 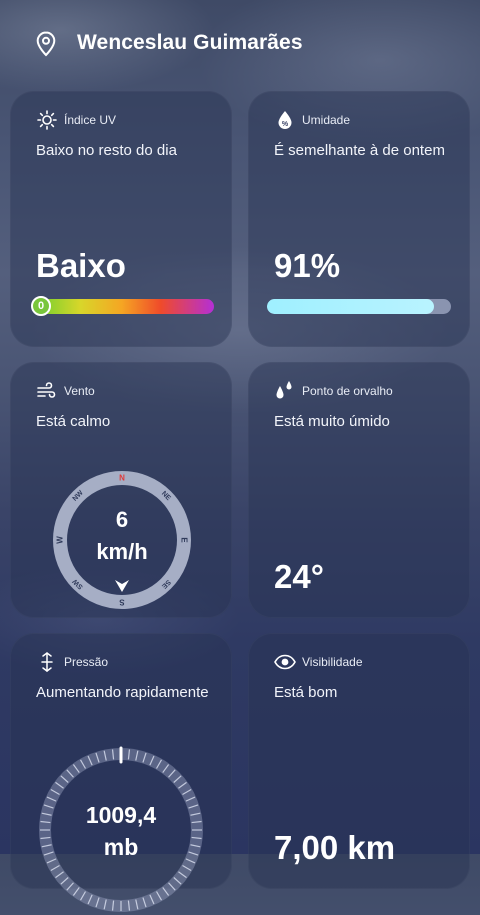 What do you see at coordinates (47, 120) in the screenshot?
I see `sun-icon` at bounding box center [47, 120].